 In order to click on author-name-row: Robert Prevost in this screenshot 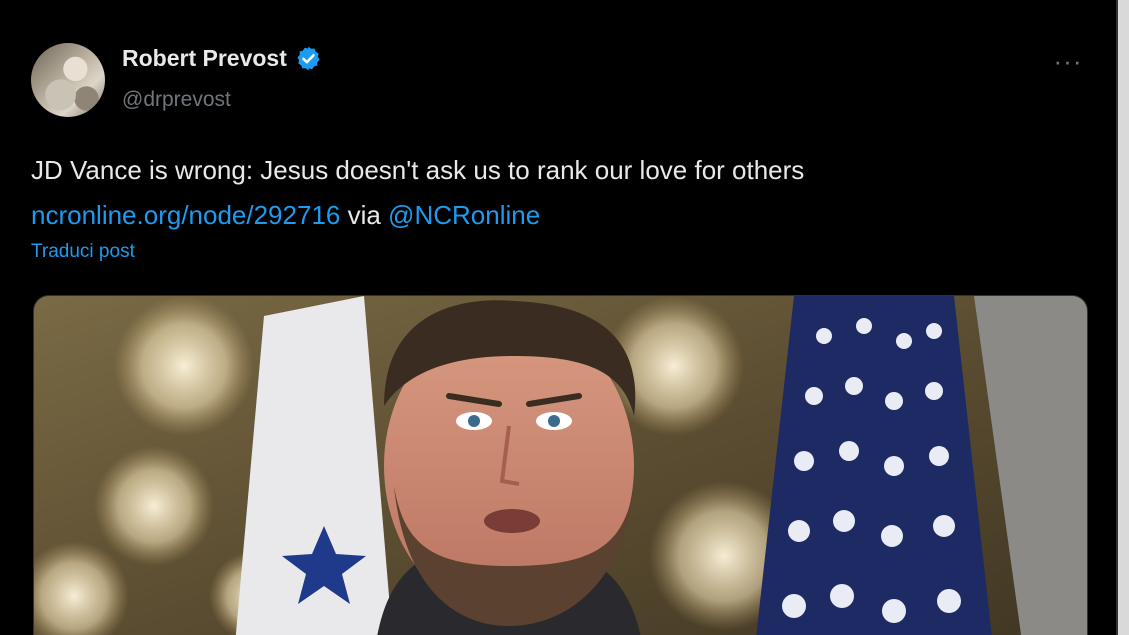, I will do `click(222, 58)`.